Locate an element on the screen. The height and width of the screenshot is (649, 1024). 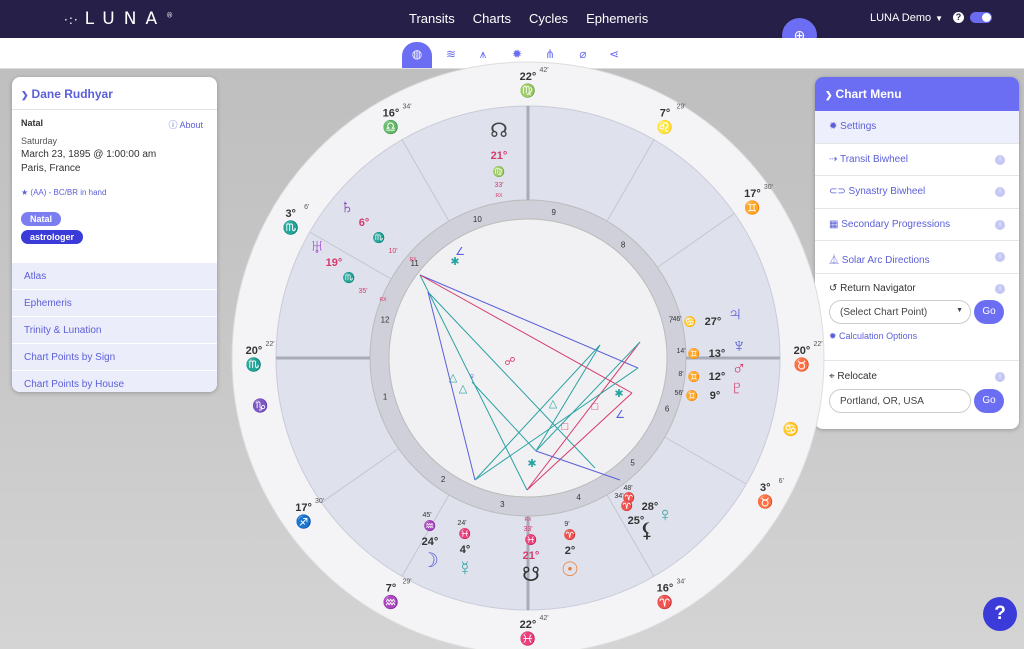
aspect-glyph: ☍ is located at coordinates (509, 362).